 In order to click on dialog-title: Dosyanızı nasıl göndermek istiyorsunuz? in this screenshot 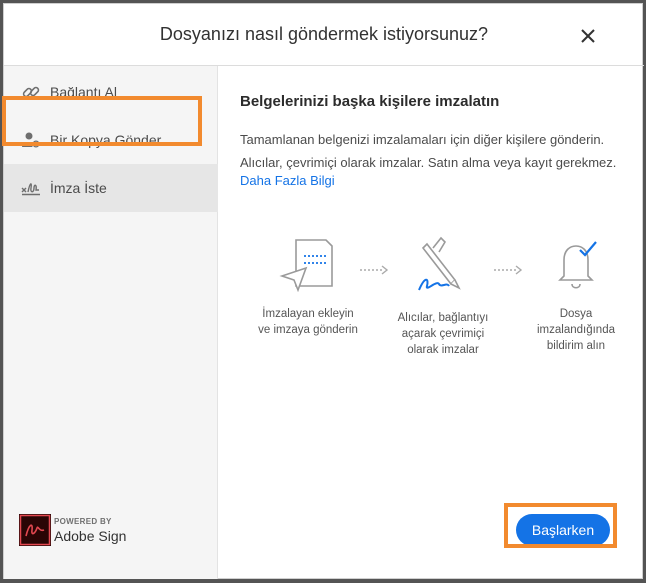, I will do `click(324, 34)`.